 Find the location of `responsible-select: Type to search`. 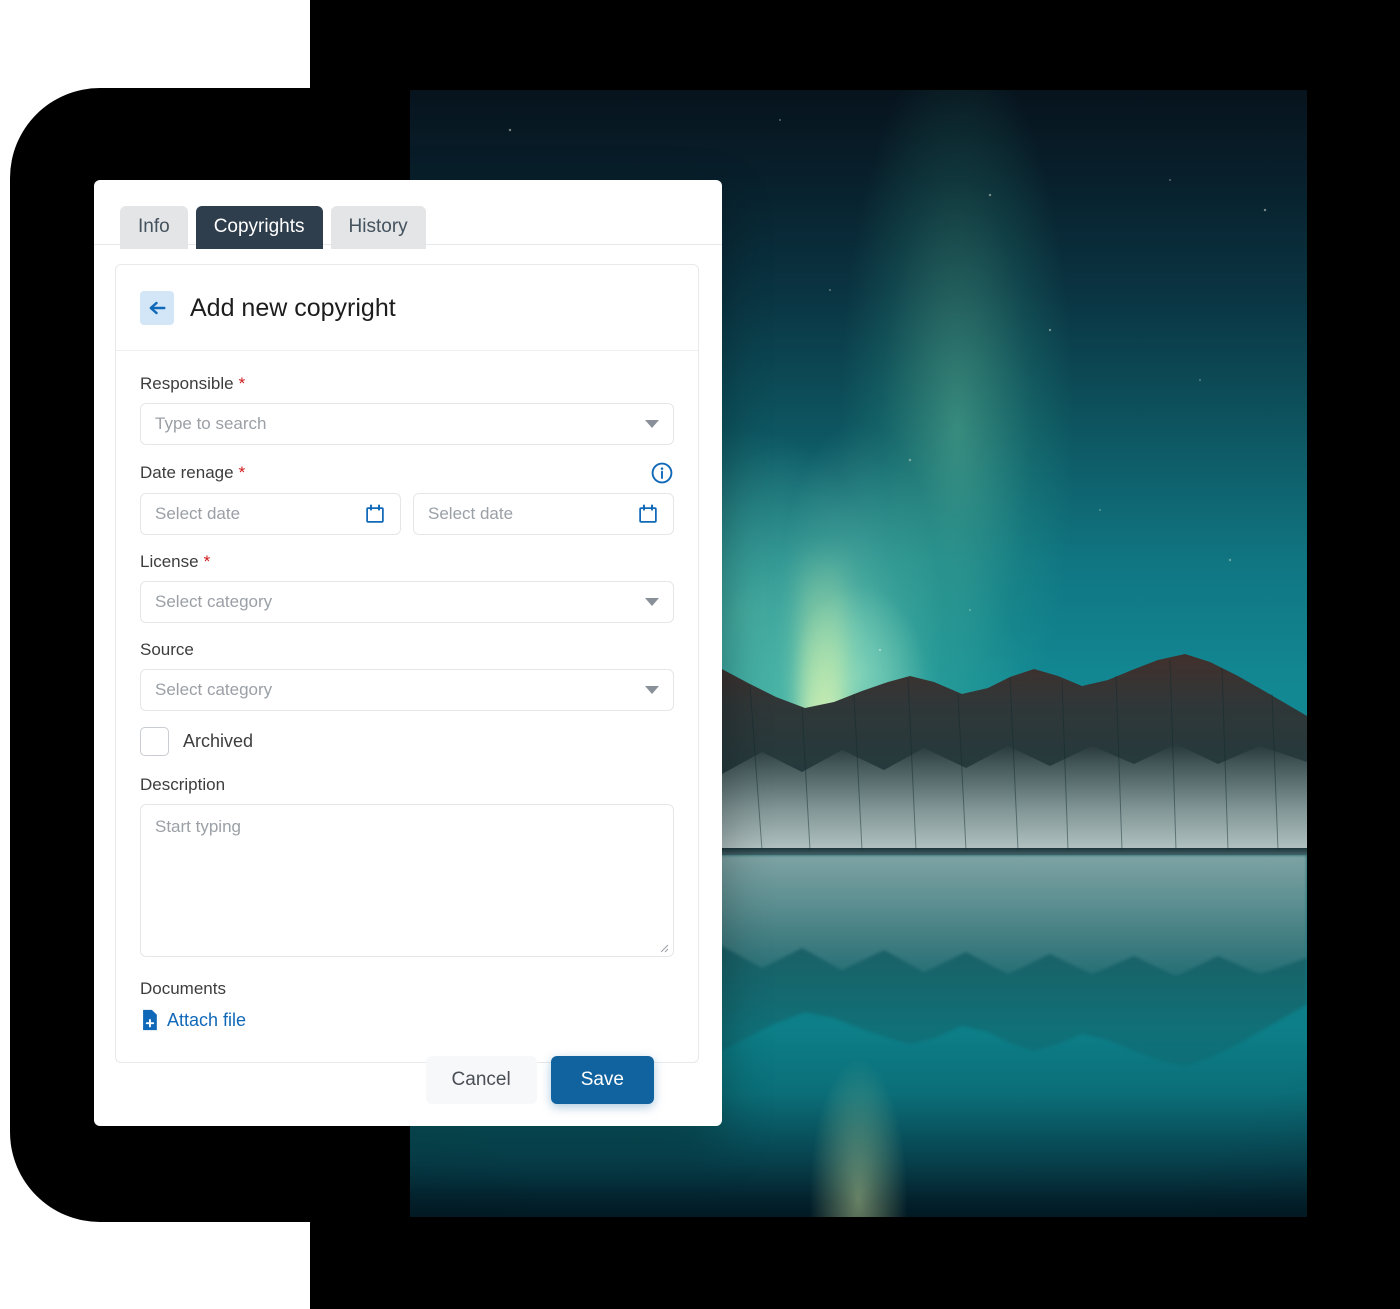

responsible-select: Type to search is located at coordinates (407, 424).